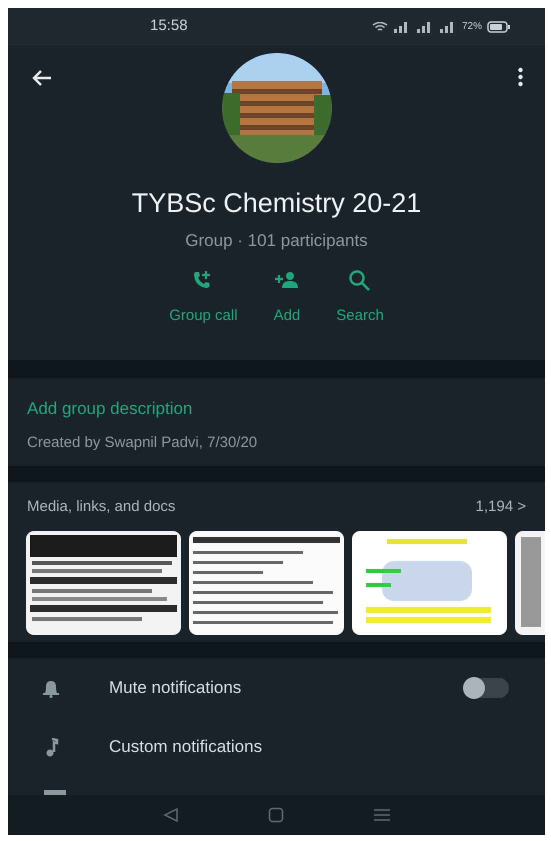 Image resolution: width=551 pixels, height=841 pixels. I want to click on more-options-icon, so click(520, 77).